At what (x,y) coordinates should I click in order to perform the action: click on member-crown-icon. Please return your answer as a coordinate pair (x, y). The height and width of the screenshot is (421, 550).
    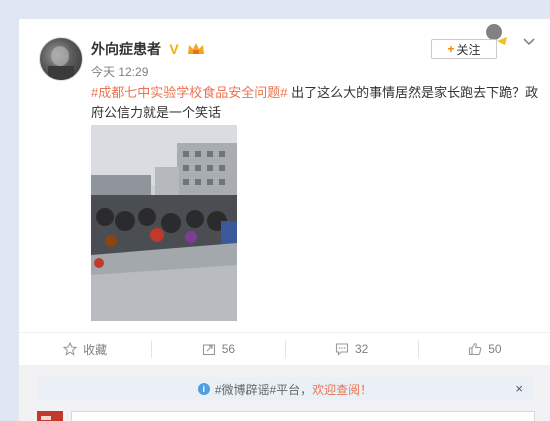
    Looking at the image, I should click on (196, 49).